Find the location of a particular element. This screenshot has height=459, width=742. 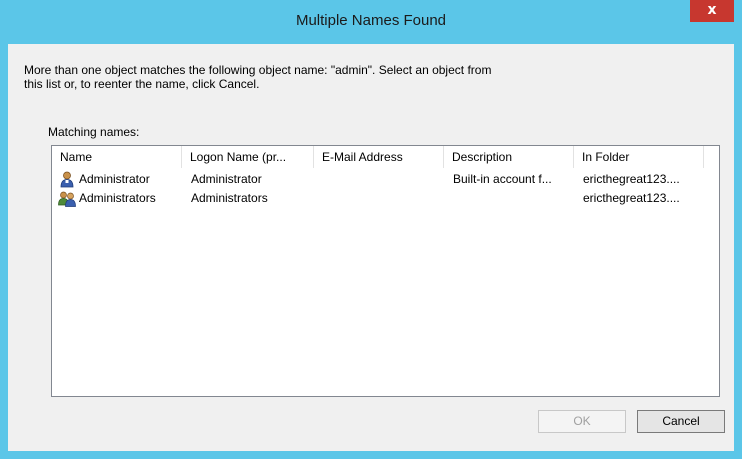

row-name: Administrators is located at coordinates (117, 198).